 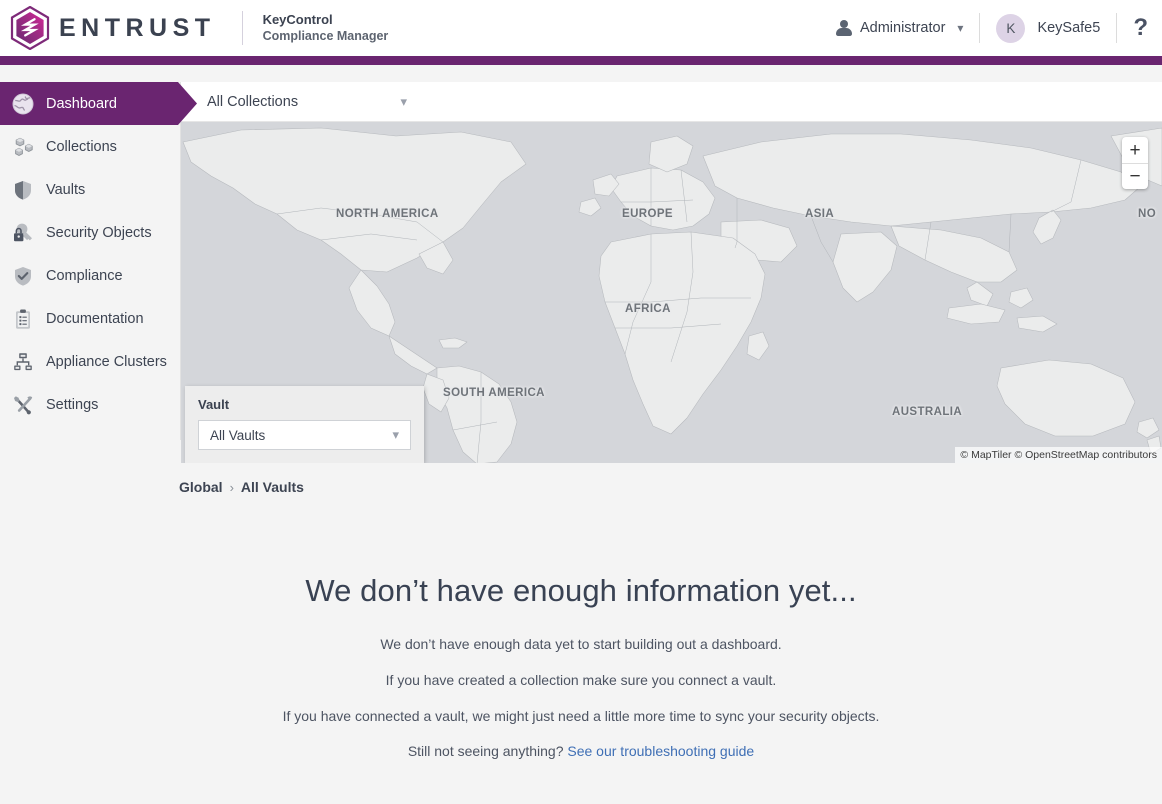 What do you see at coordinates (307, 102) in the screenshot?
I see `collection-select: All Collections ▾` at bounding box center [307, 102].